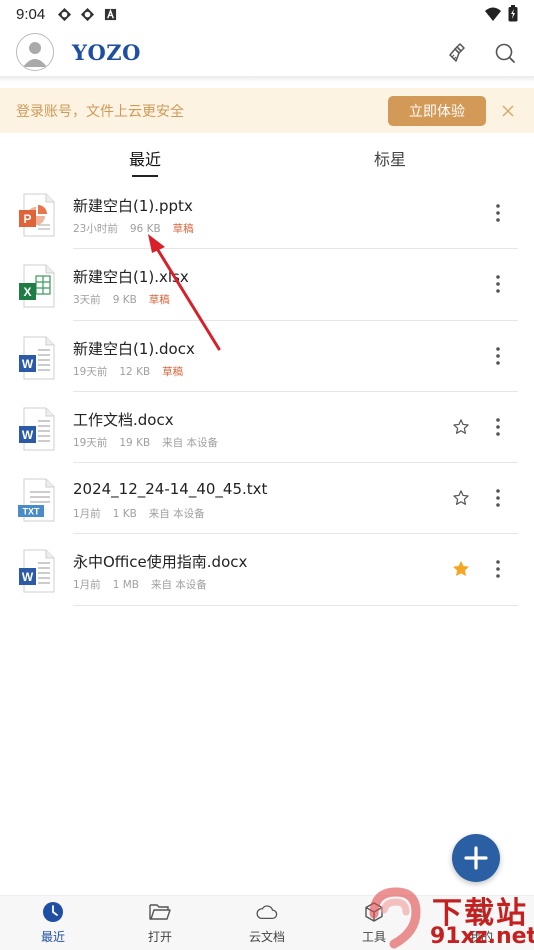  I want to click on login-banner: 登录账号，文件上云更安全 立即体验, so click(267, 110).